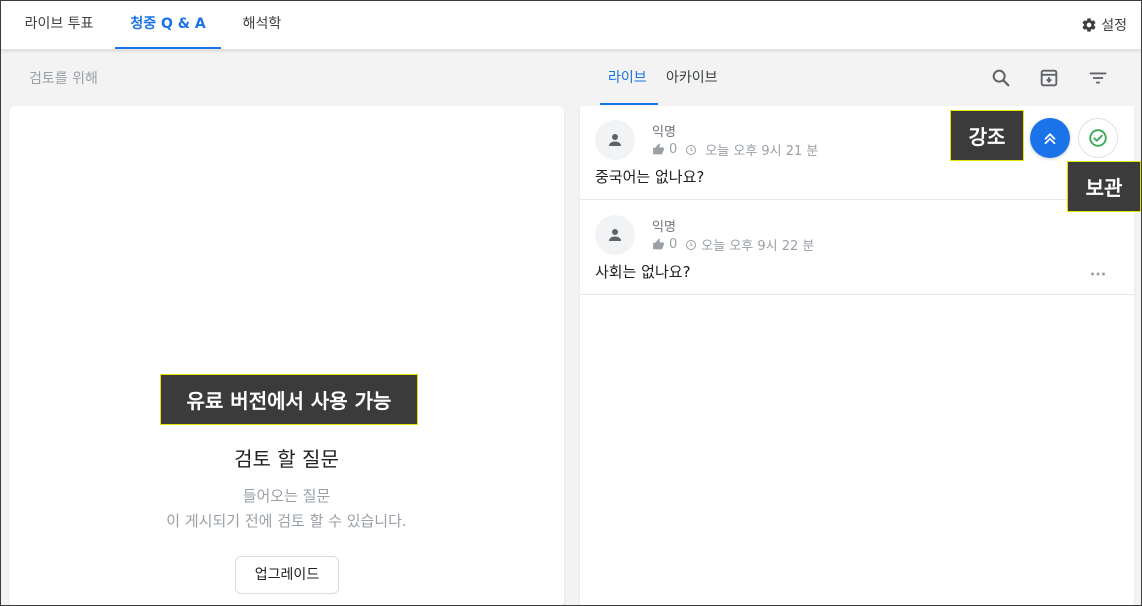 The width and height of the screenshot is (1142, 606). I want to click on tab-label: 해석학, so click(262, 24).